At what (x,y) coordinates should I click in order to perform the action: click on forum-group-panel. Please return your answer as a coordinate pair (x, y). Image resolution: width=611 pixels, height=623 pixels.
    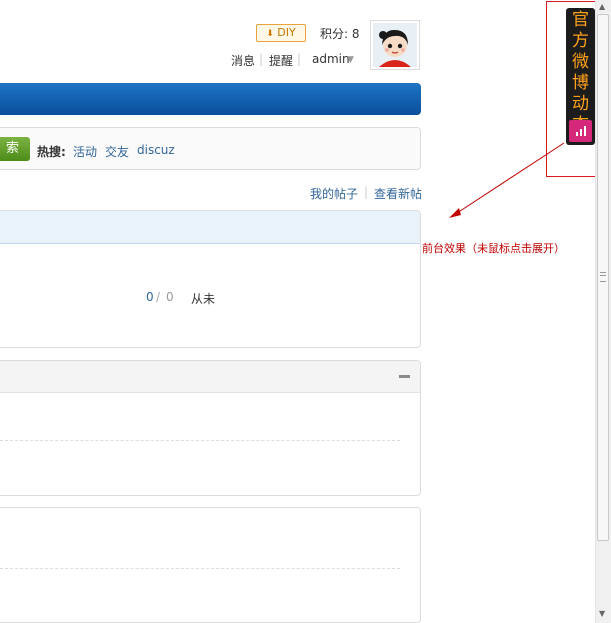
    Looking at the image, I should click on (210, 565).